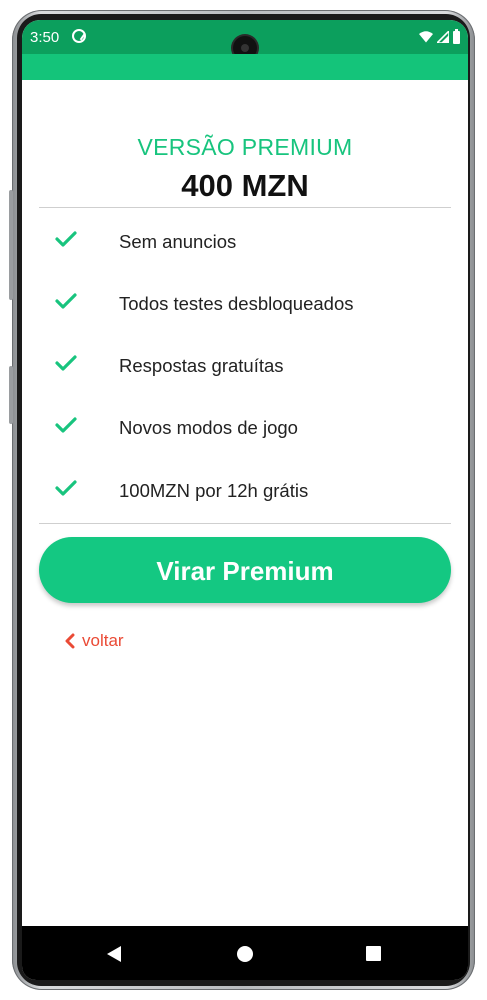  I want to click on back-triangle-icon, so click(114, 954).